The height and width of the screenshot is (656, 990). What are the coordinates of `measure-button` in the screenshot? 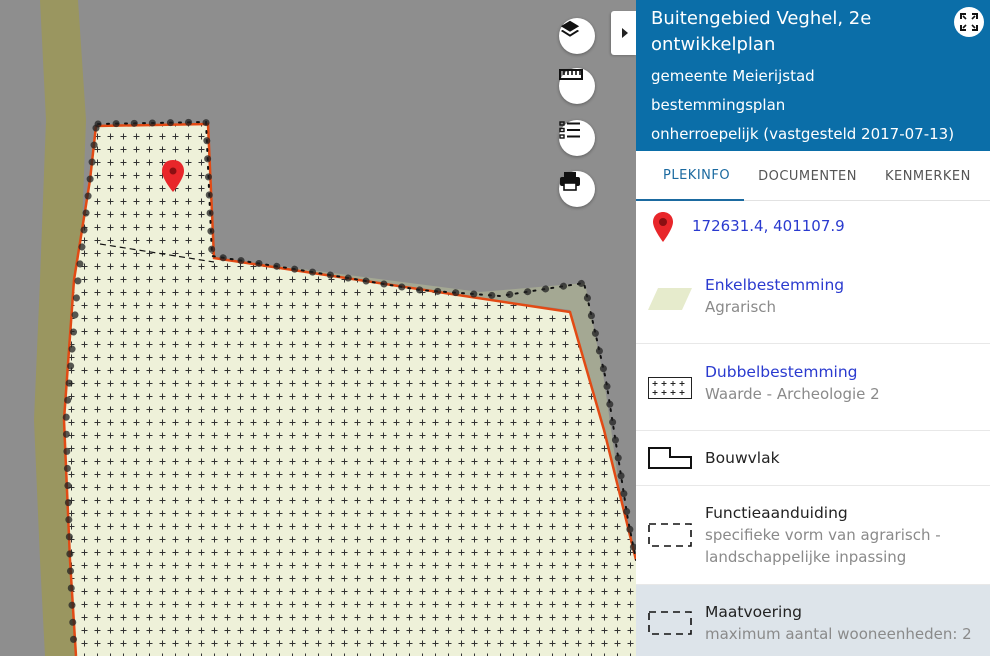 It's located at (577, 86).